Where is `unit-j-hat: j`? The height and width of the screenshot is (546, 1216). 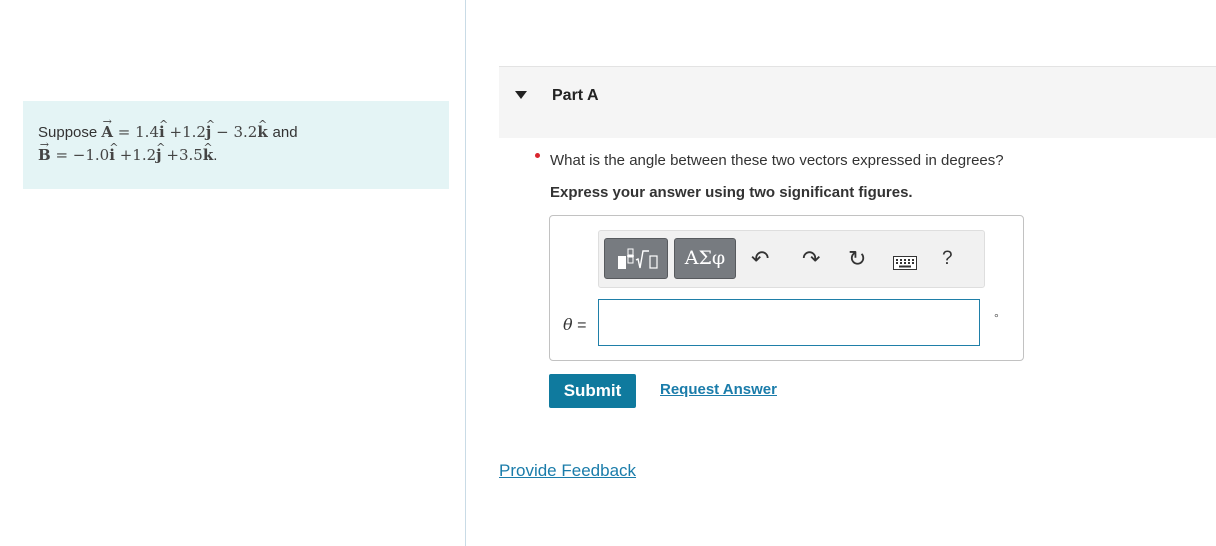
unit-j-hat: j is located at coordinates (158, 155).